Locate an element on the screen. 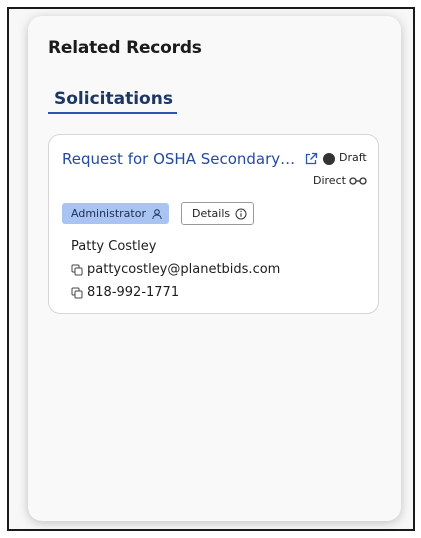 This screenshot has height=538, width=421. external-link-icon is located at coordinates (311, 159).